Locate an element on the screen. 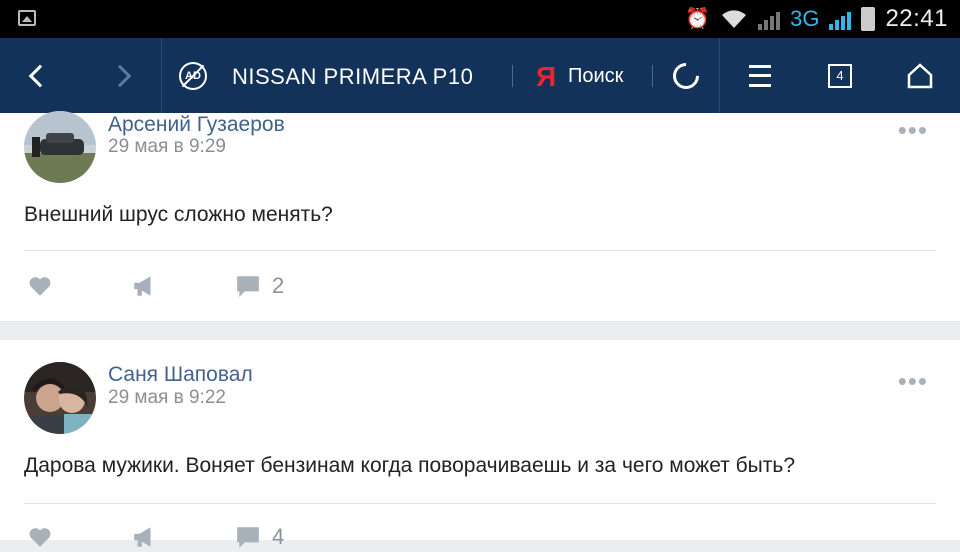  alarm-icon: ⏰ is located at coordinates (698, 19).